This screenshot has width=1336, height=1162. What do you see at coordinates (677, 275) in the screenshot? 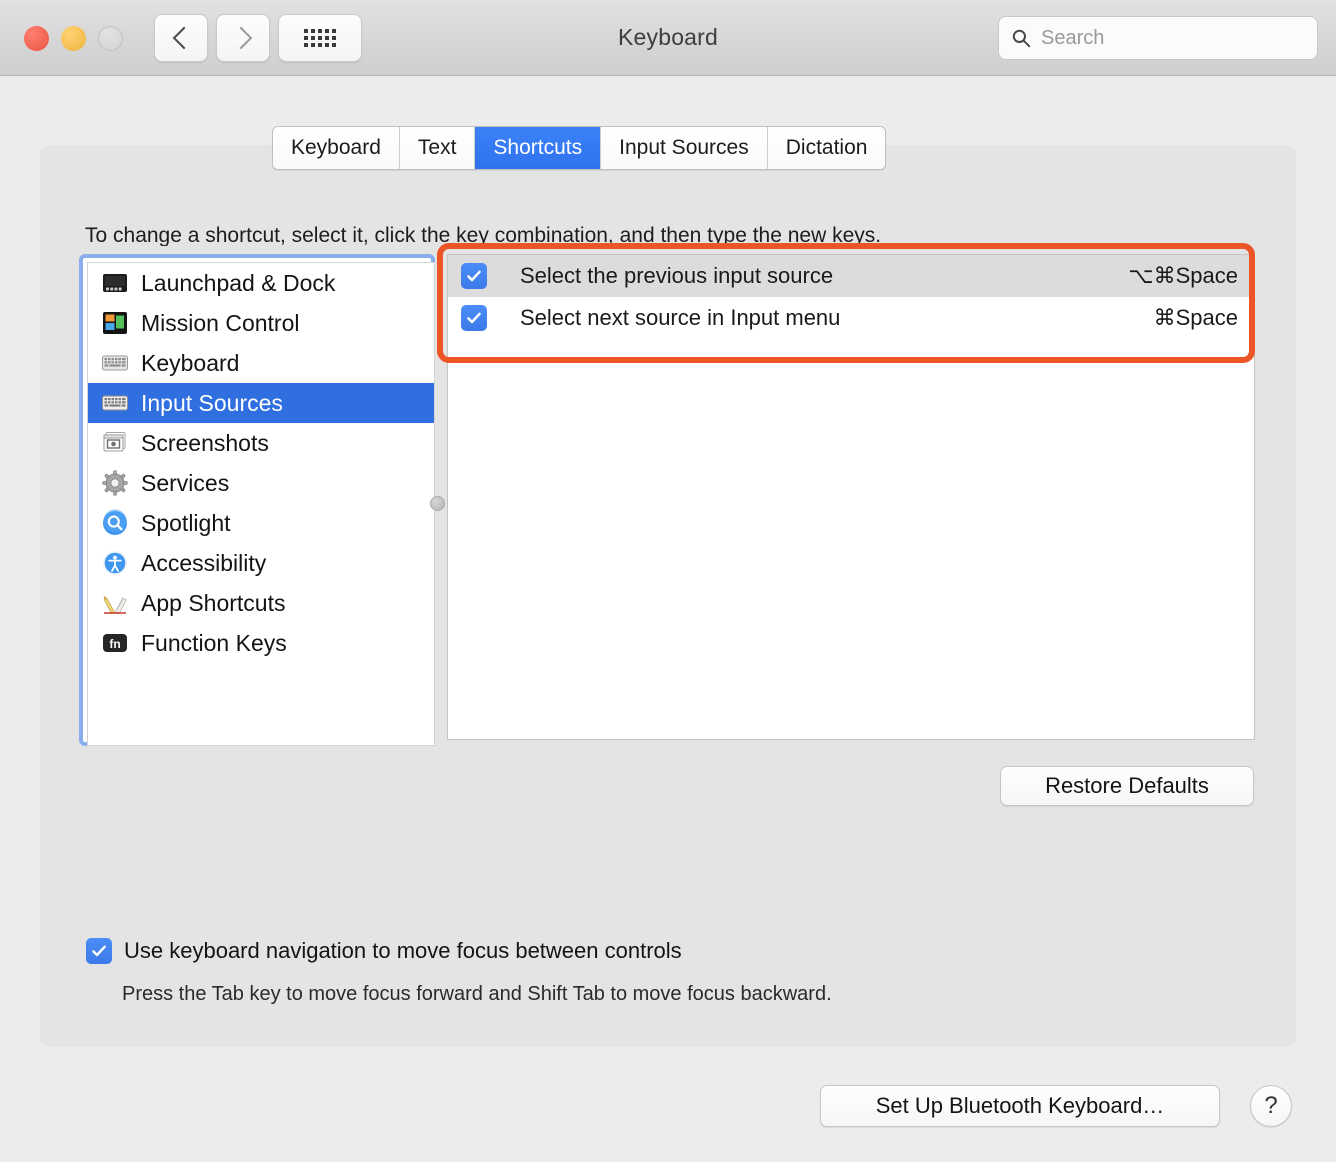
I see `shortcut-label: Select the previous input source` at bounding box center [677, 275].